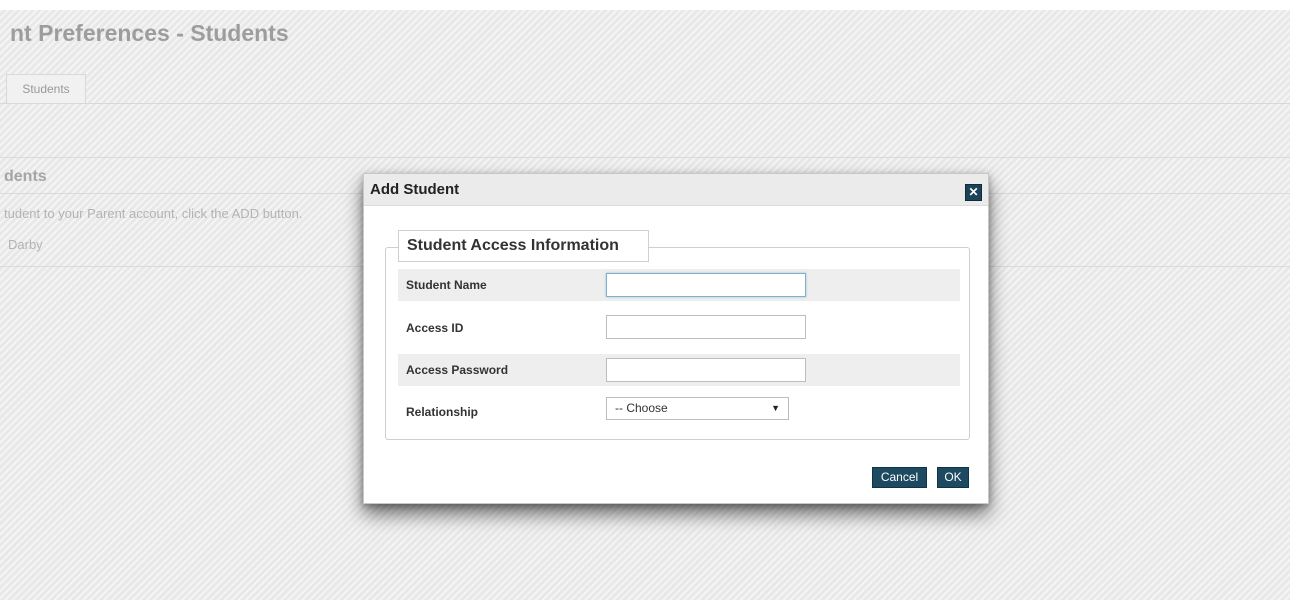 Image resolution: width=1298 pixels, height=600 pixels. Describe the element at coordinates (706, 370) in the screenshot. I see `access-password-input` at that location.